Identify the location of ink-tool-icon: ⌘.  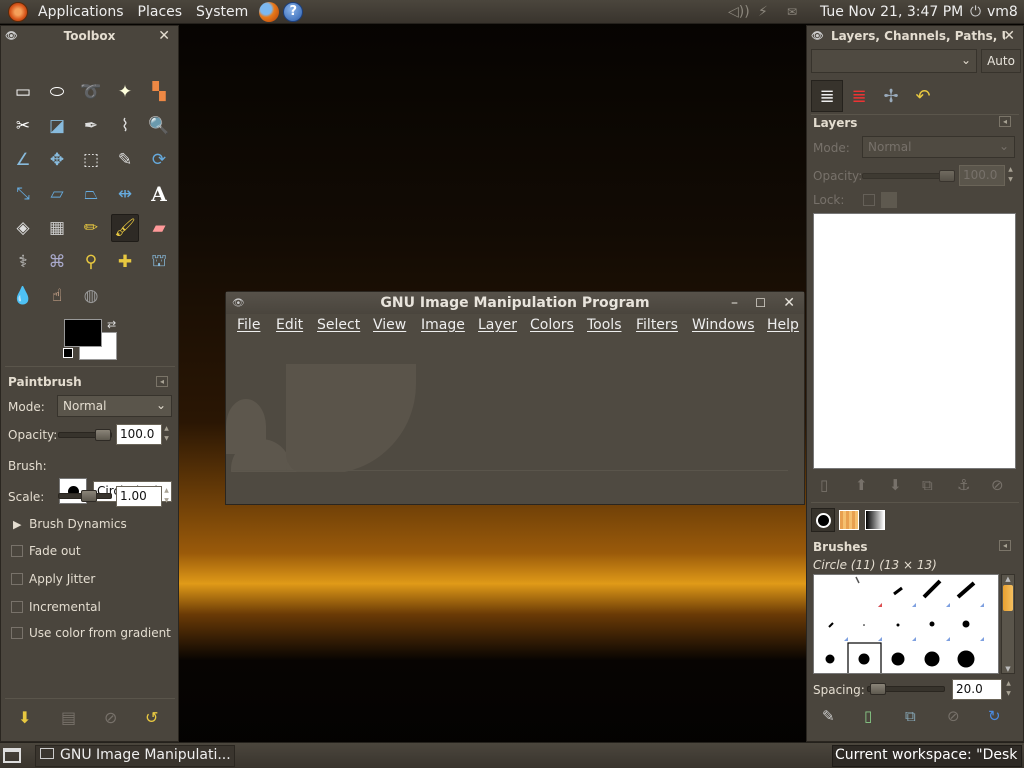
(57, 262).